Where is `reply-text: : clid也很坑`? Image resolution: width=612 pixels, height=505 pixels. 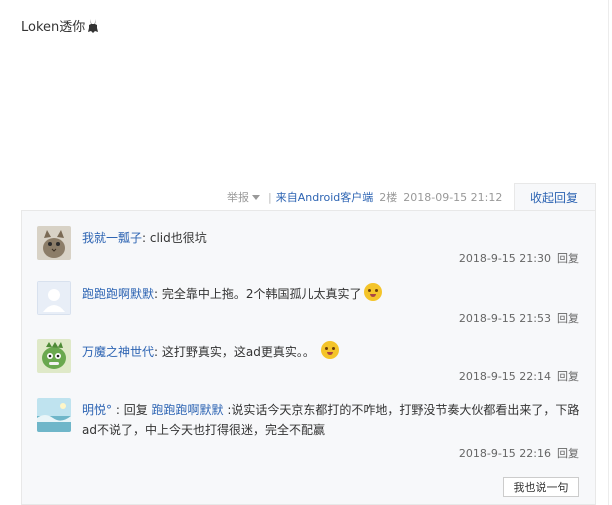
reply-text: : clid也很坑 is located at coordinates (174, 238).